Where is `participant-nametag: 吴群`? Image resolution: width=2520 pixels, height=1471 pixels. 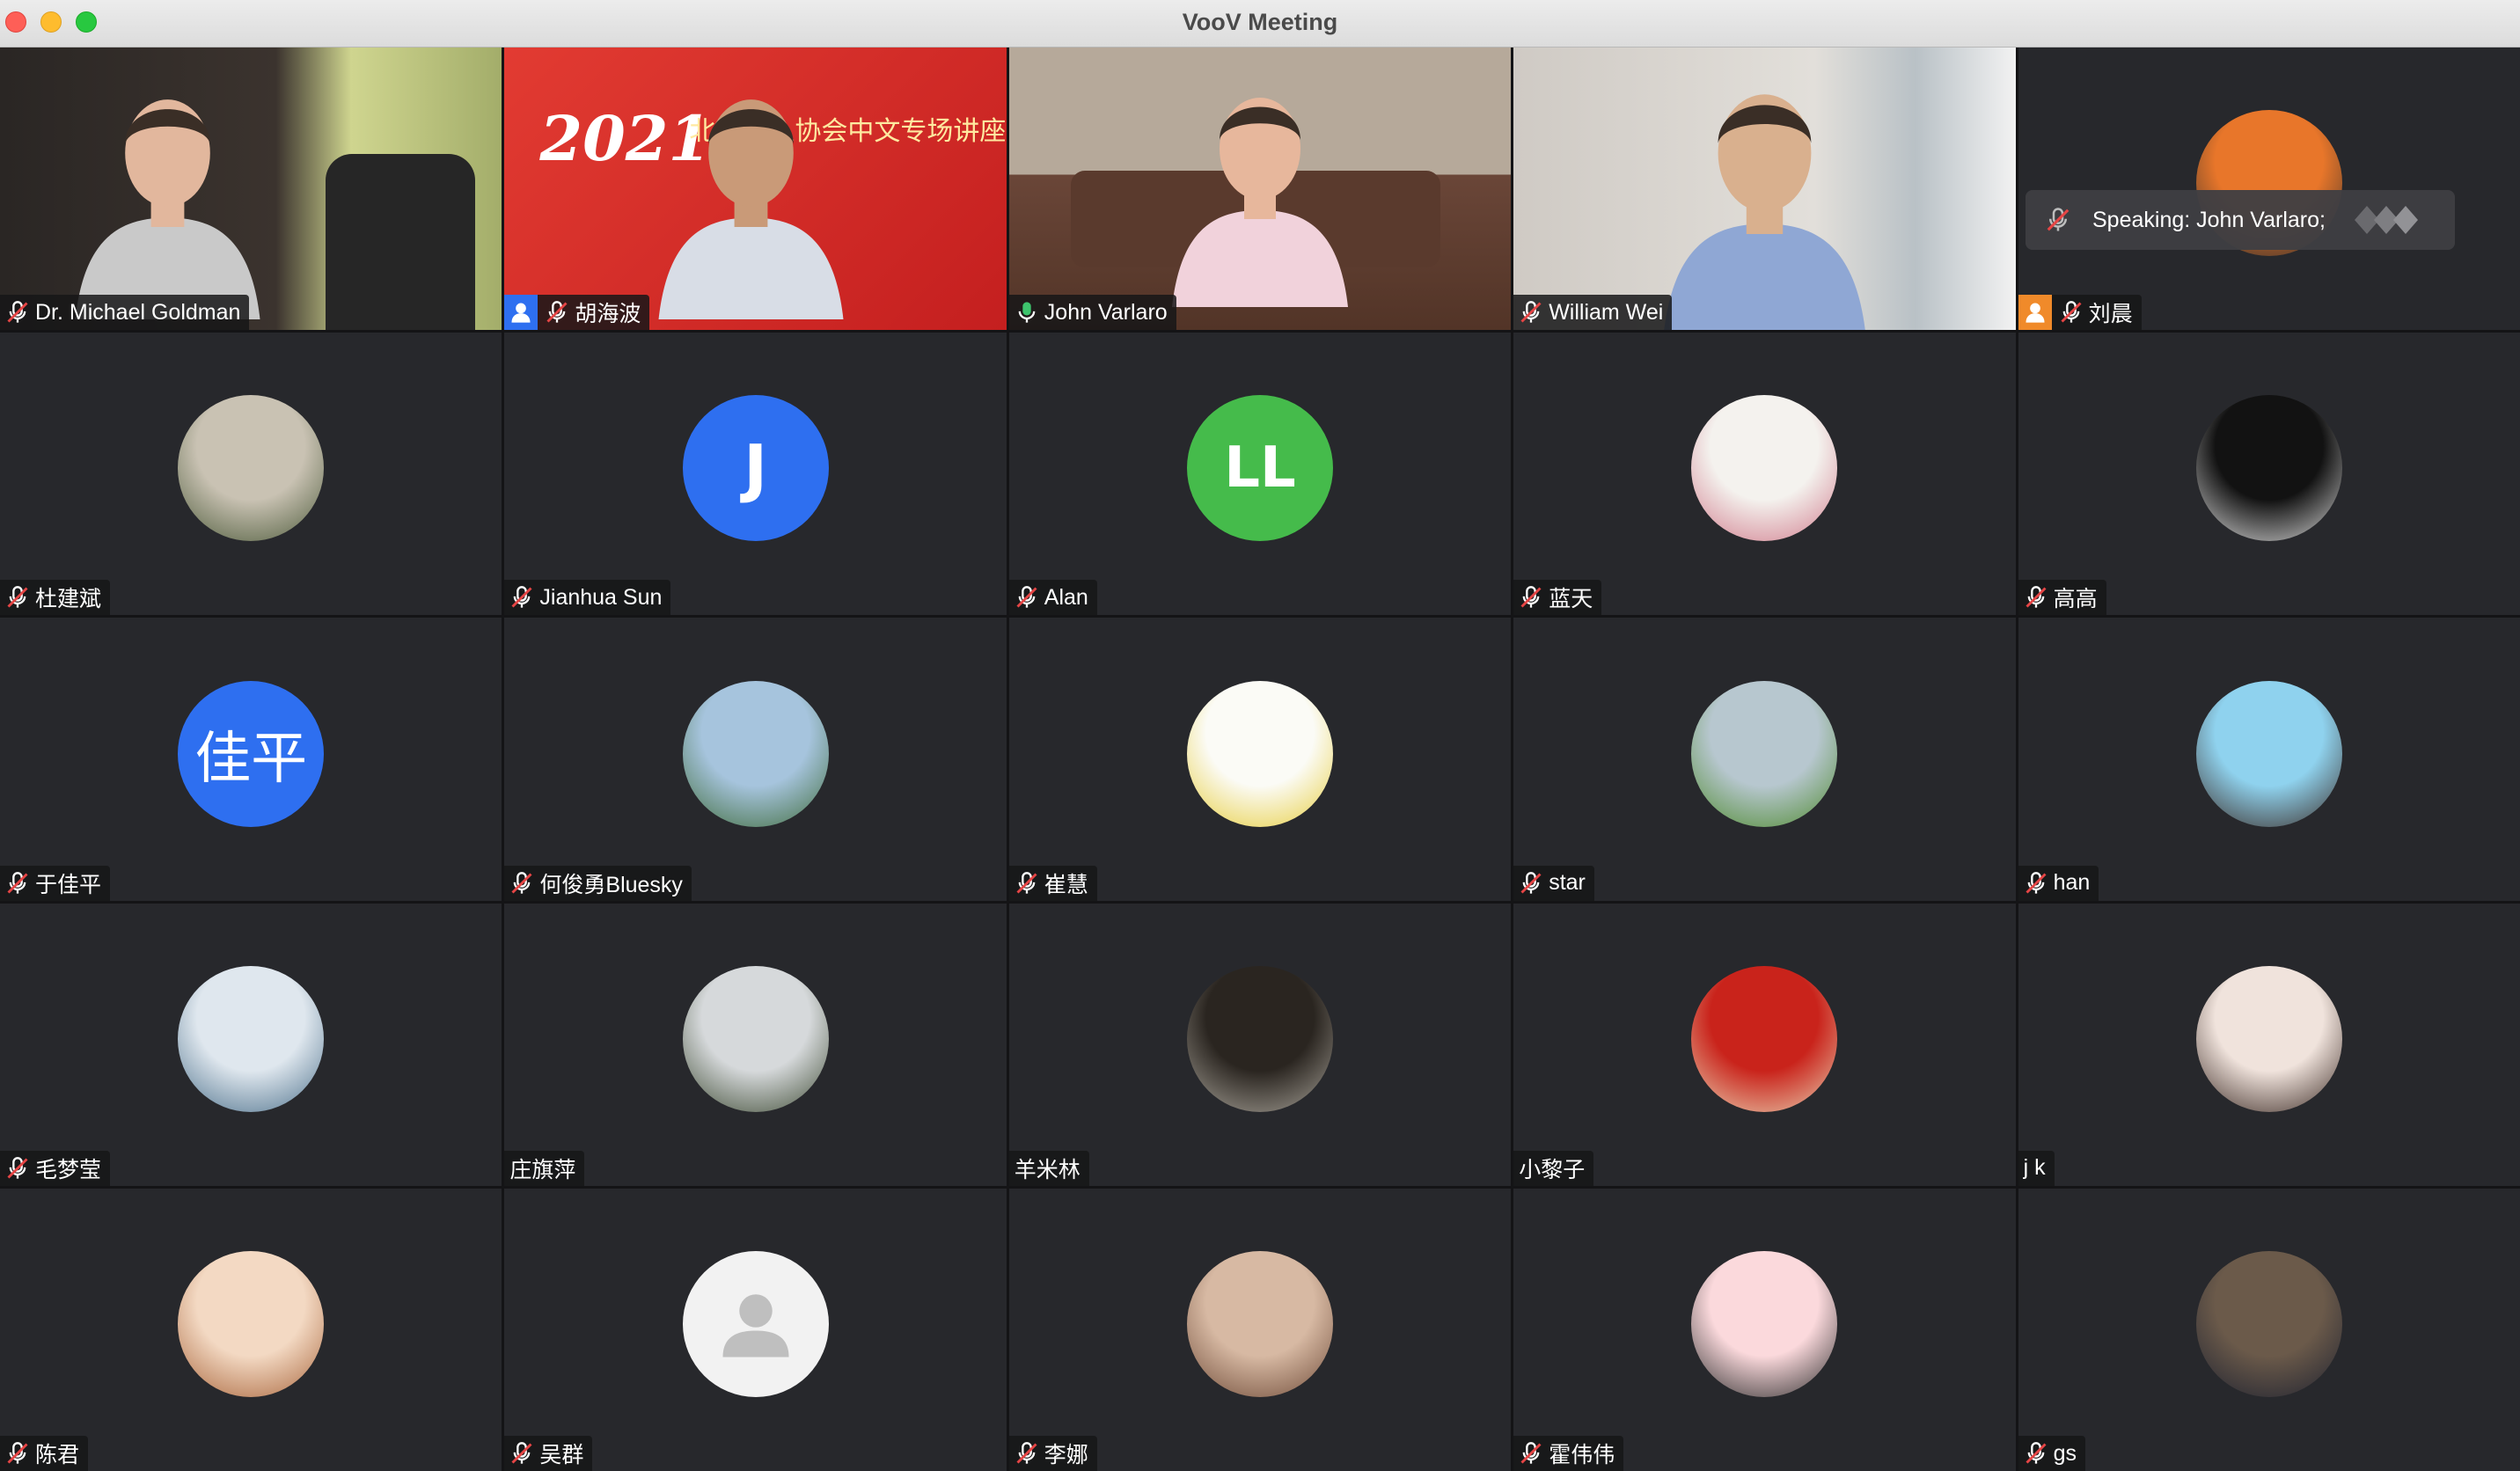
participant-nametag: 吴群 is located at coordinates (548, 1453).